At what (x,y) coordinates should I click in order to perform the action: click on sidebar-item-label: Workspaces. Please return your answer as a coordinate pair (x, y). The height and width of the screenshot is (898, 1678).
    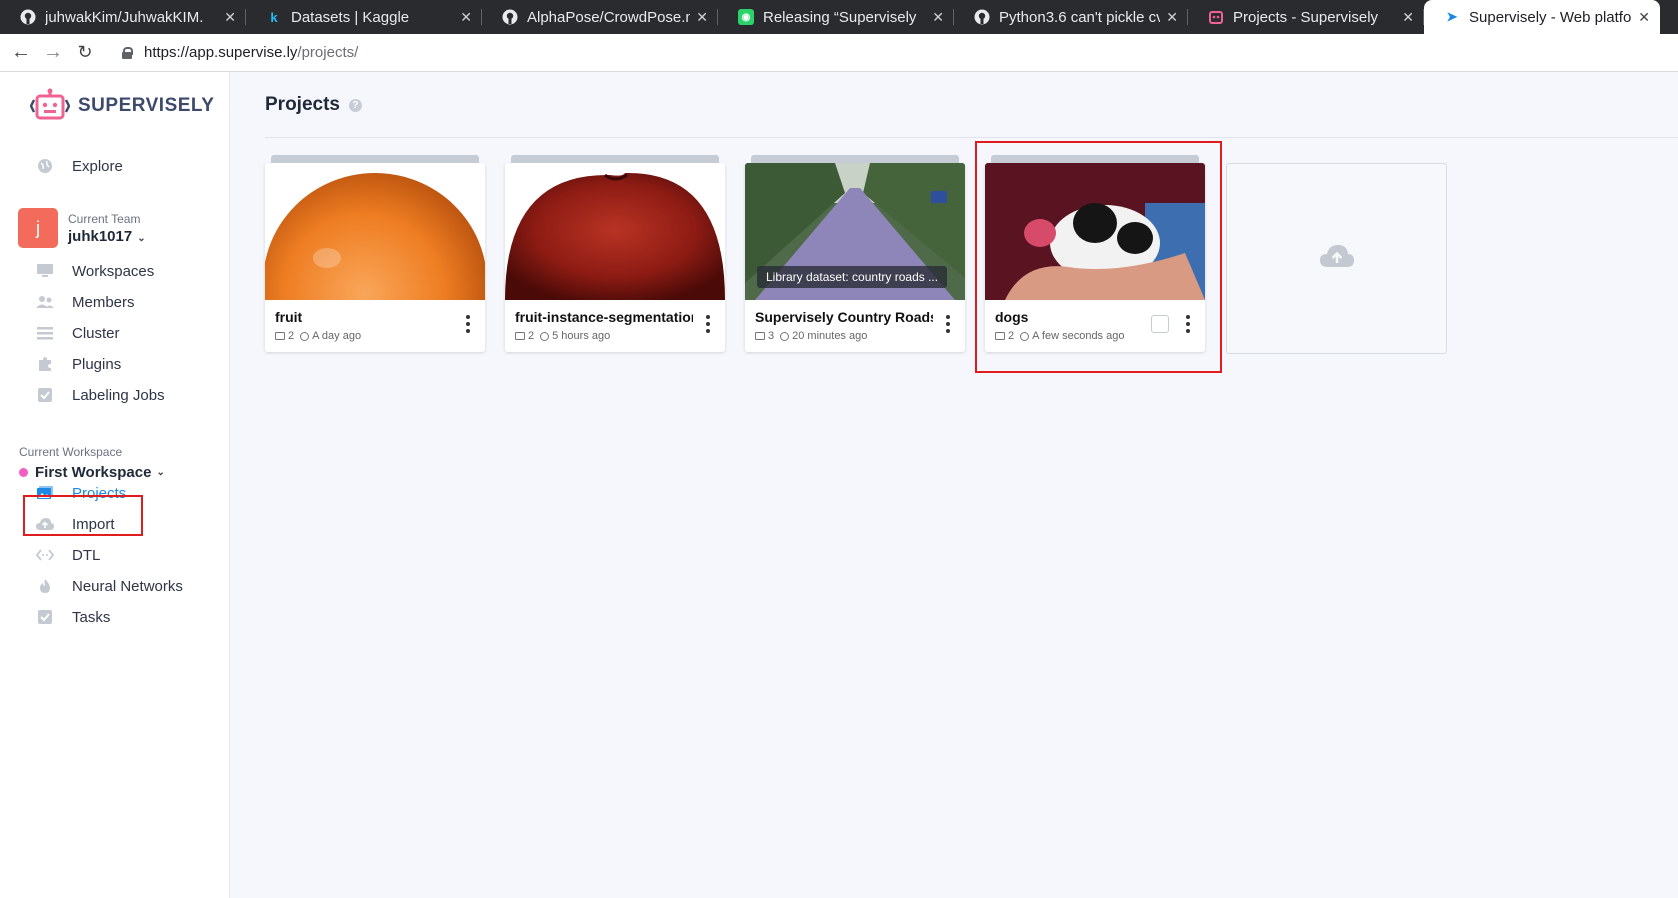
    Looking at the image, I should click on (113, 271).